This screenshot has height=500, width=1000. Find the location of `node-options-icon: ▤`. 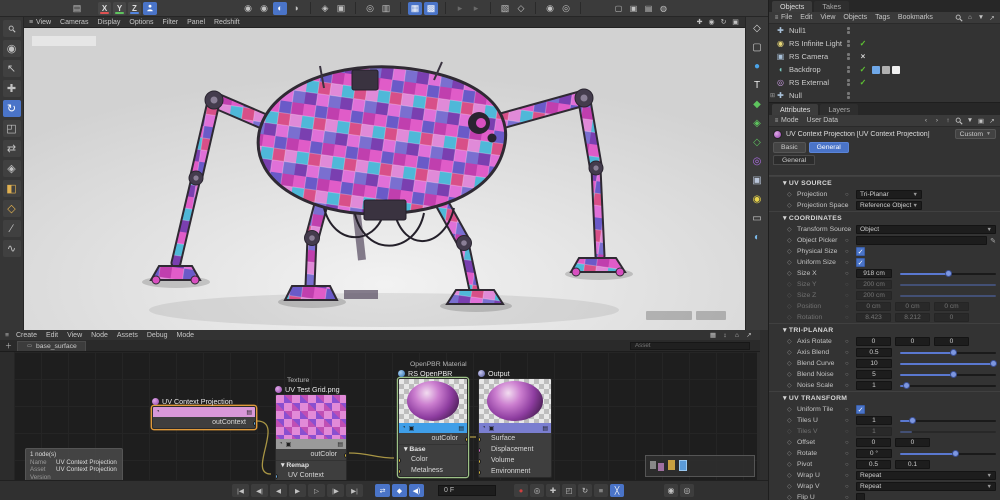

node-options-icon: ▤ is located at coordinates (340, 444).